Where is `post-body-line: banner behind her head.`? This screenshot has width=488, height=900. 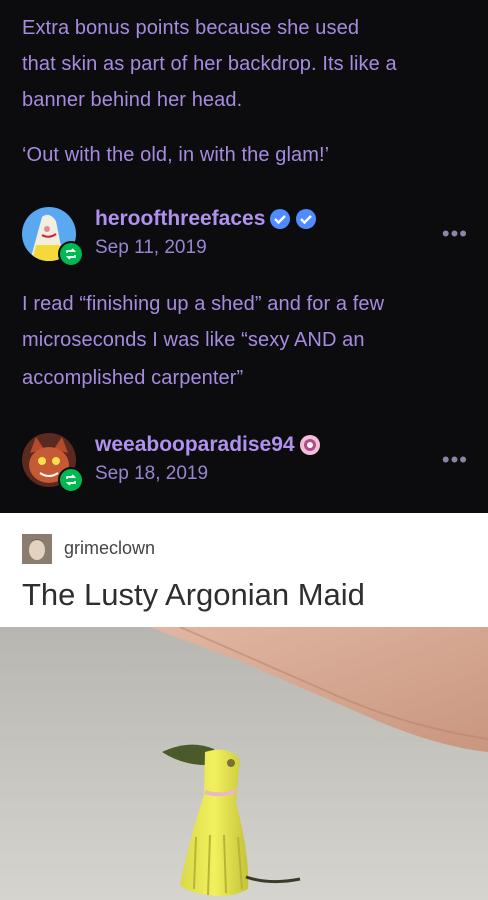 post-body-line: banner behind her head. is located at coordinates (132, 100).